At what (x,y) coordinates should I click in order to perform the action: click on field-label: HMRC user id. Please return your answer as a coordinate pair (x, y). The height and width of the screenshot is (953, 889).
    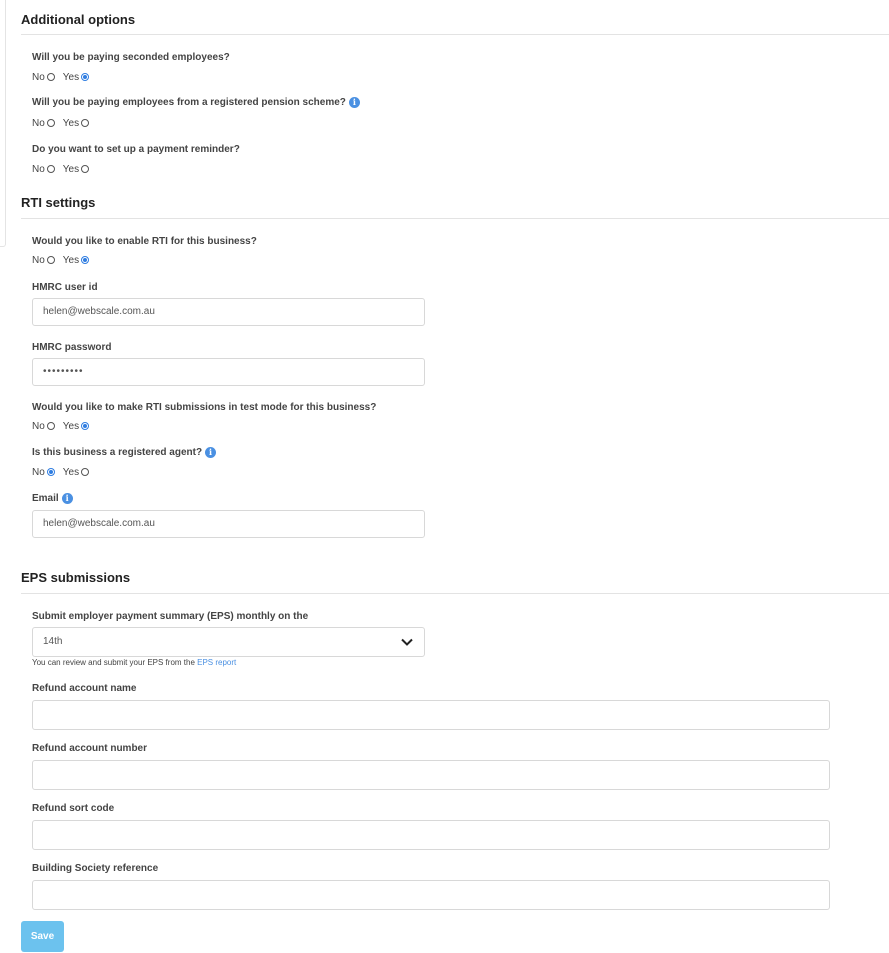
    Looking at the image, I should click on (65, 287).